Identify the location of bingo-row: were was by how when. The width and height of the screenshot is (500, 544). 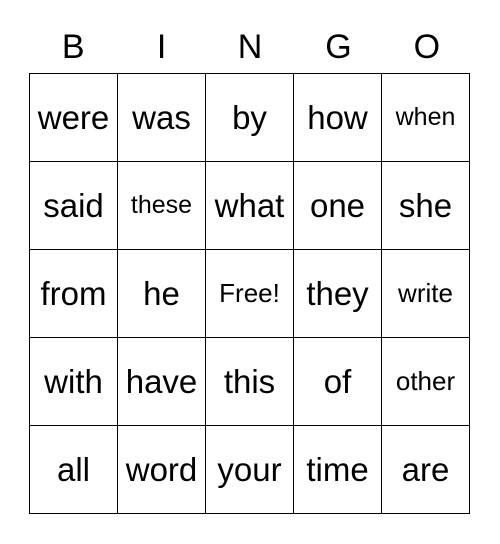
(249, 117).